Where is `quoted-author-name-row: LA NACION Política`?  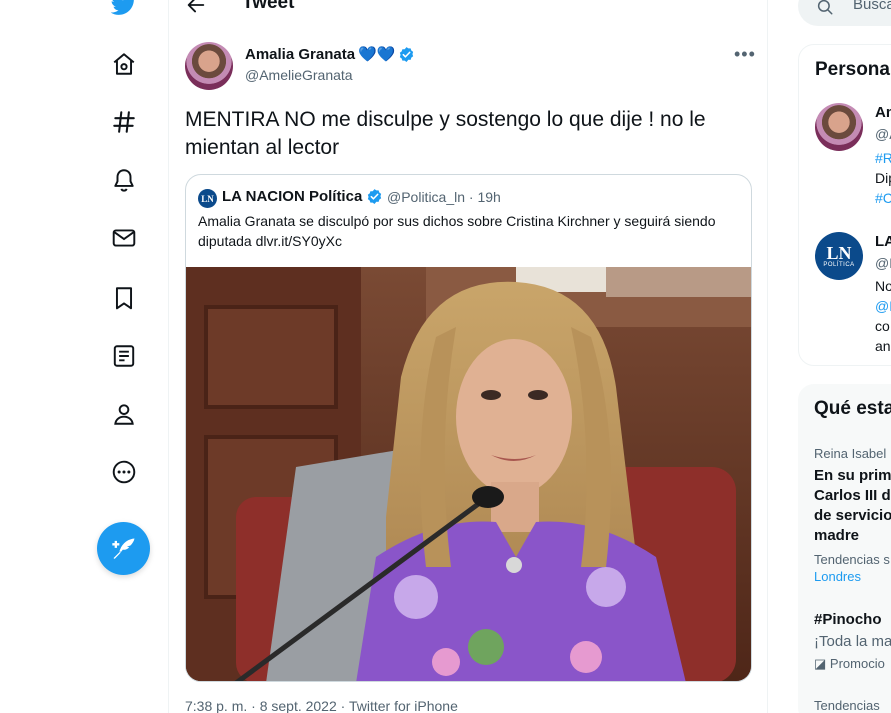
quoted-author-name-row: LA NACION Política is located at coordinates (302, 196).